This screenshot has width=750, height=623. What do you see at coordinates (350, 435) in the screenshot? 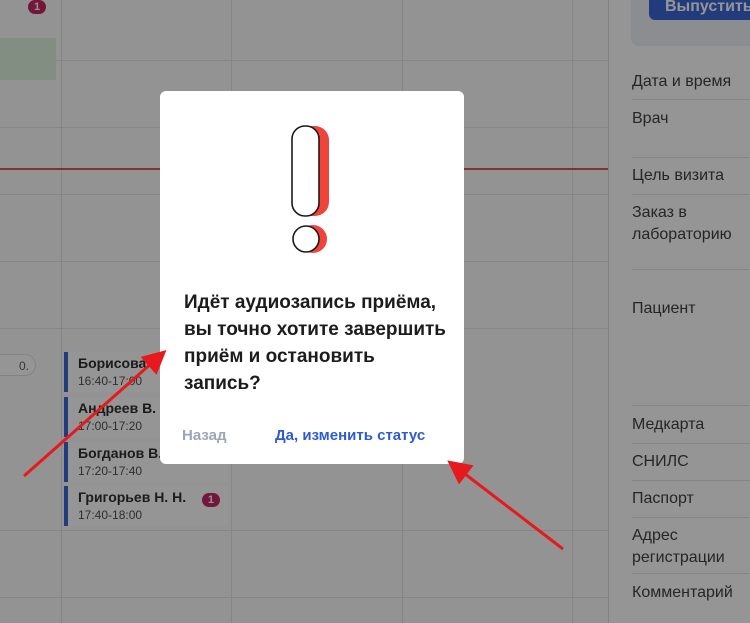
I see `confirm-change-status-button: Да, изменить статус` at bounding box center [350, 435].